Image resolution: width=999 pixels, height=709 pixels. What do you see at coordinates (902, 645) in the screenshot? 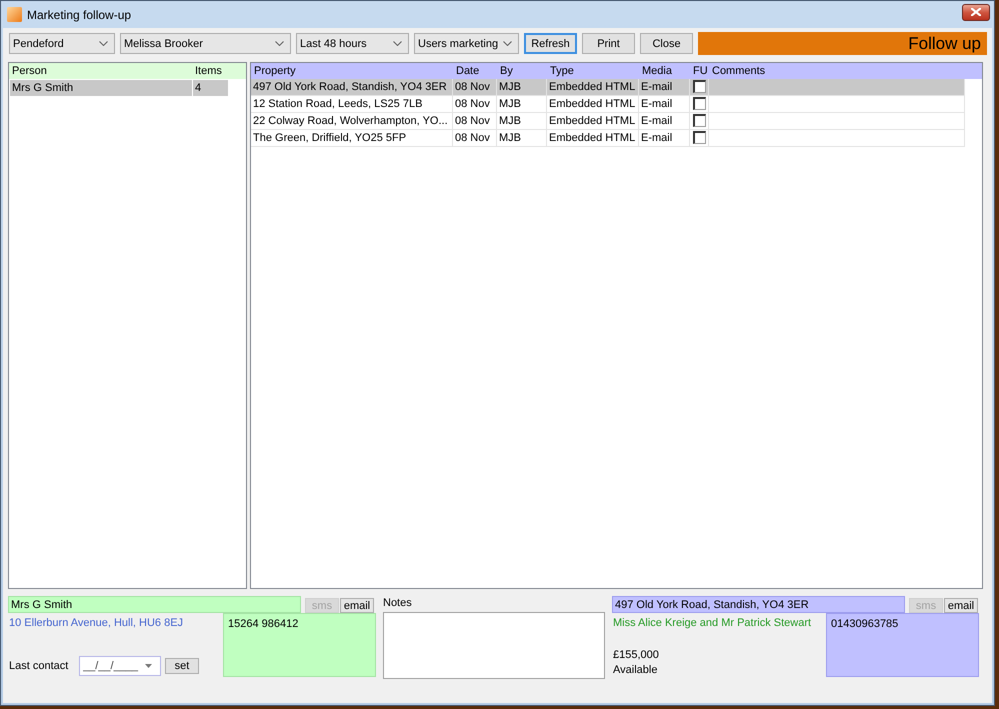
I see `phone-field: 01430963785` at bounding box center [902, 645].